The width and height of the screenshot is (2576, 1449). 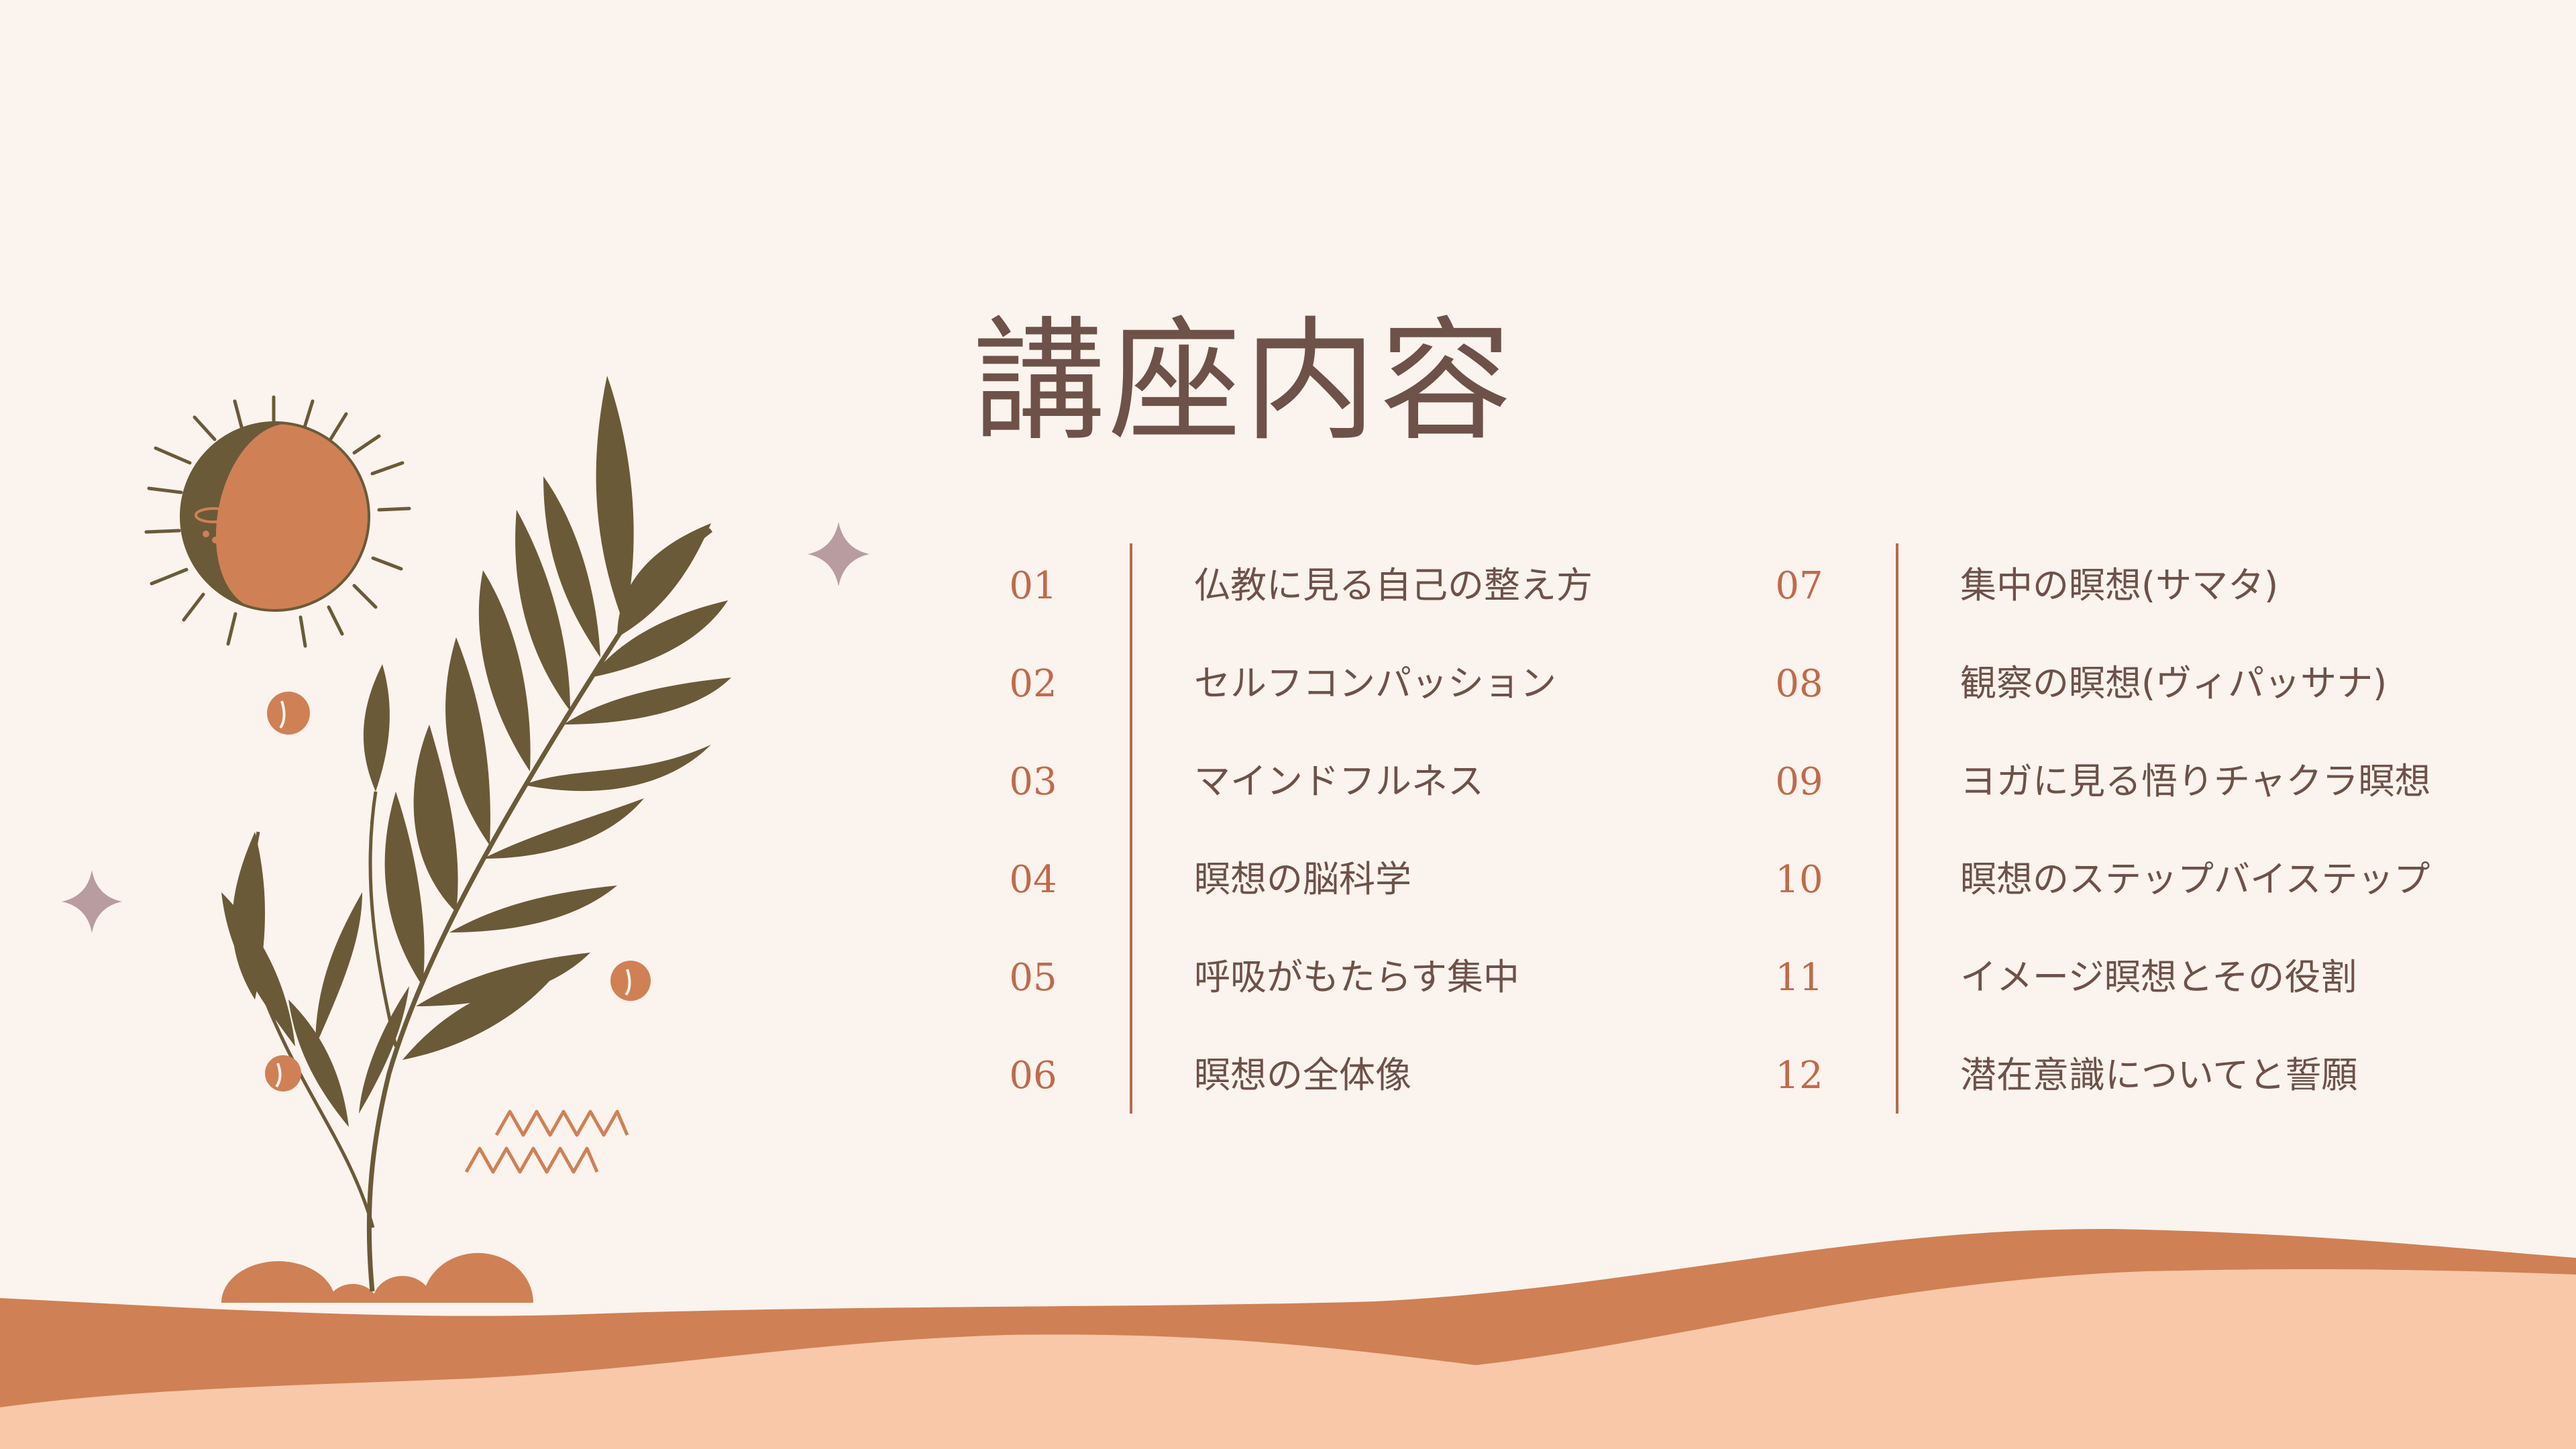 I want to click on item-number: 06, so click(x=1033, y=1075).